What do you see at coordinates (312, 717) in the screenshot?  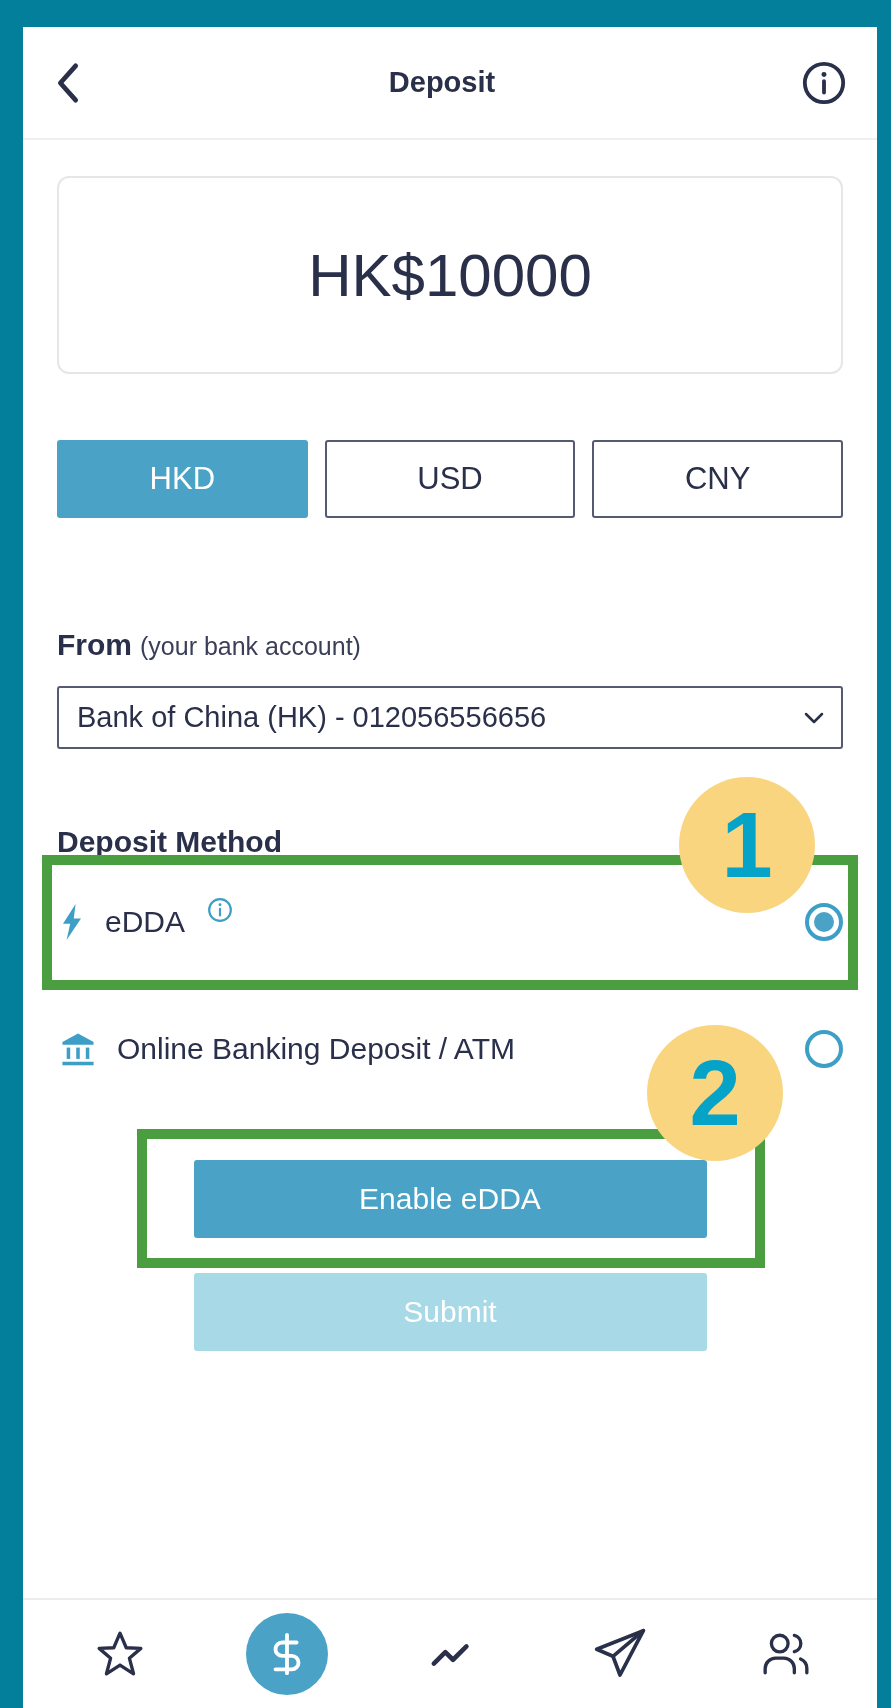 I see `dropdown-value: Bank of China (HK) - 012056556656` at bounding box center [312, 717].